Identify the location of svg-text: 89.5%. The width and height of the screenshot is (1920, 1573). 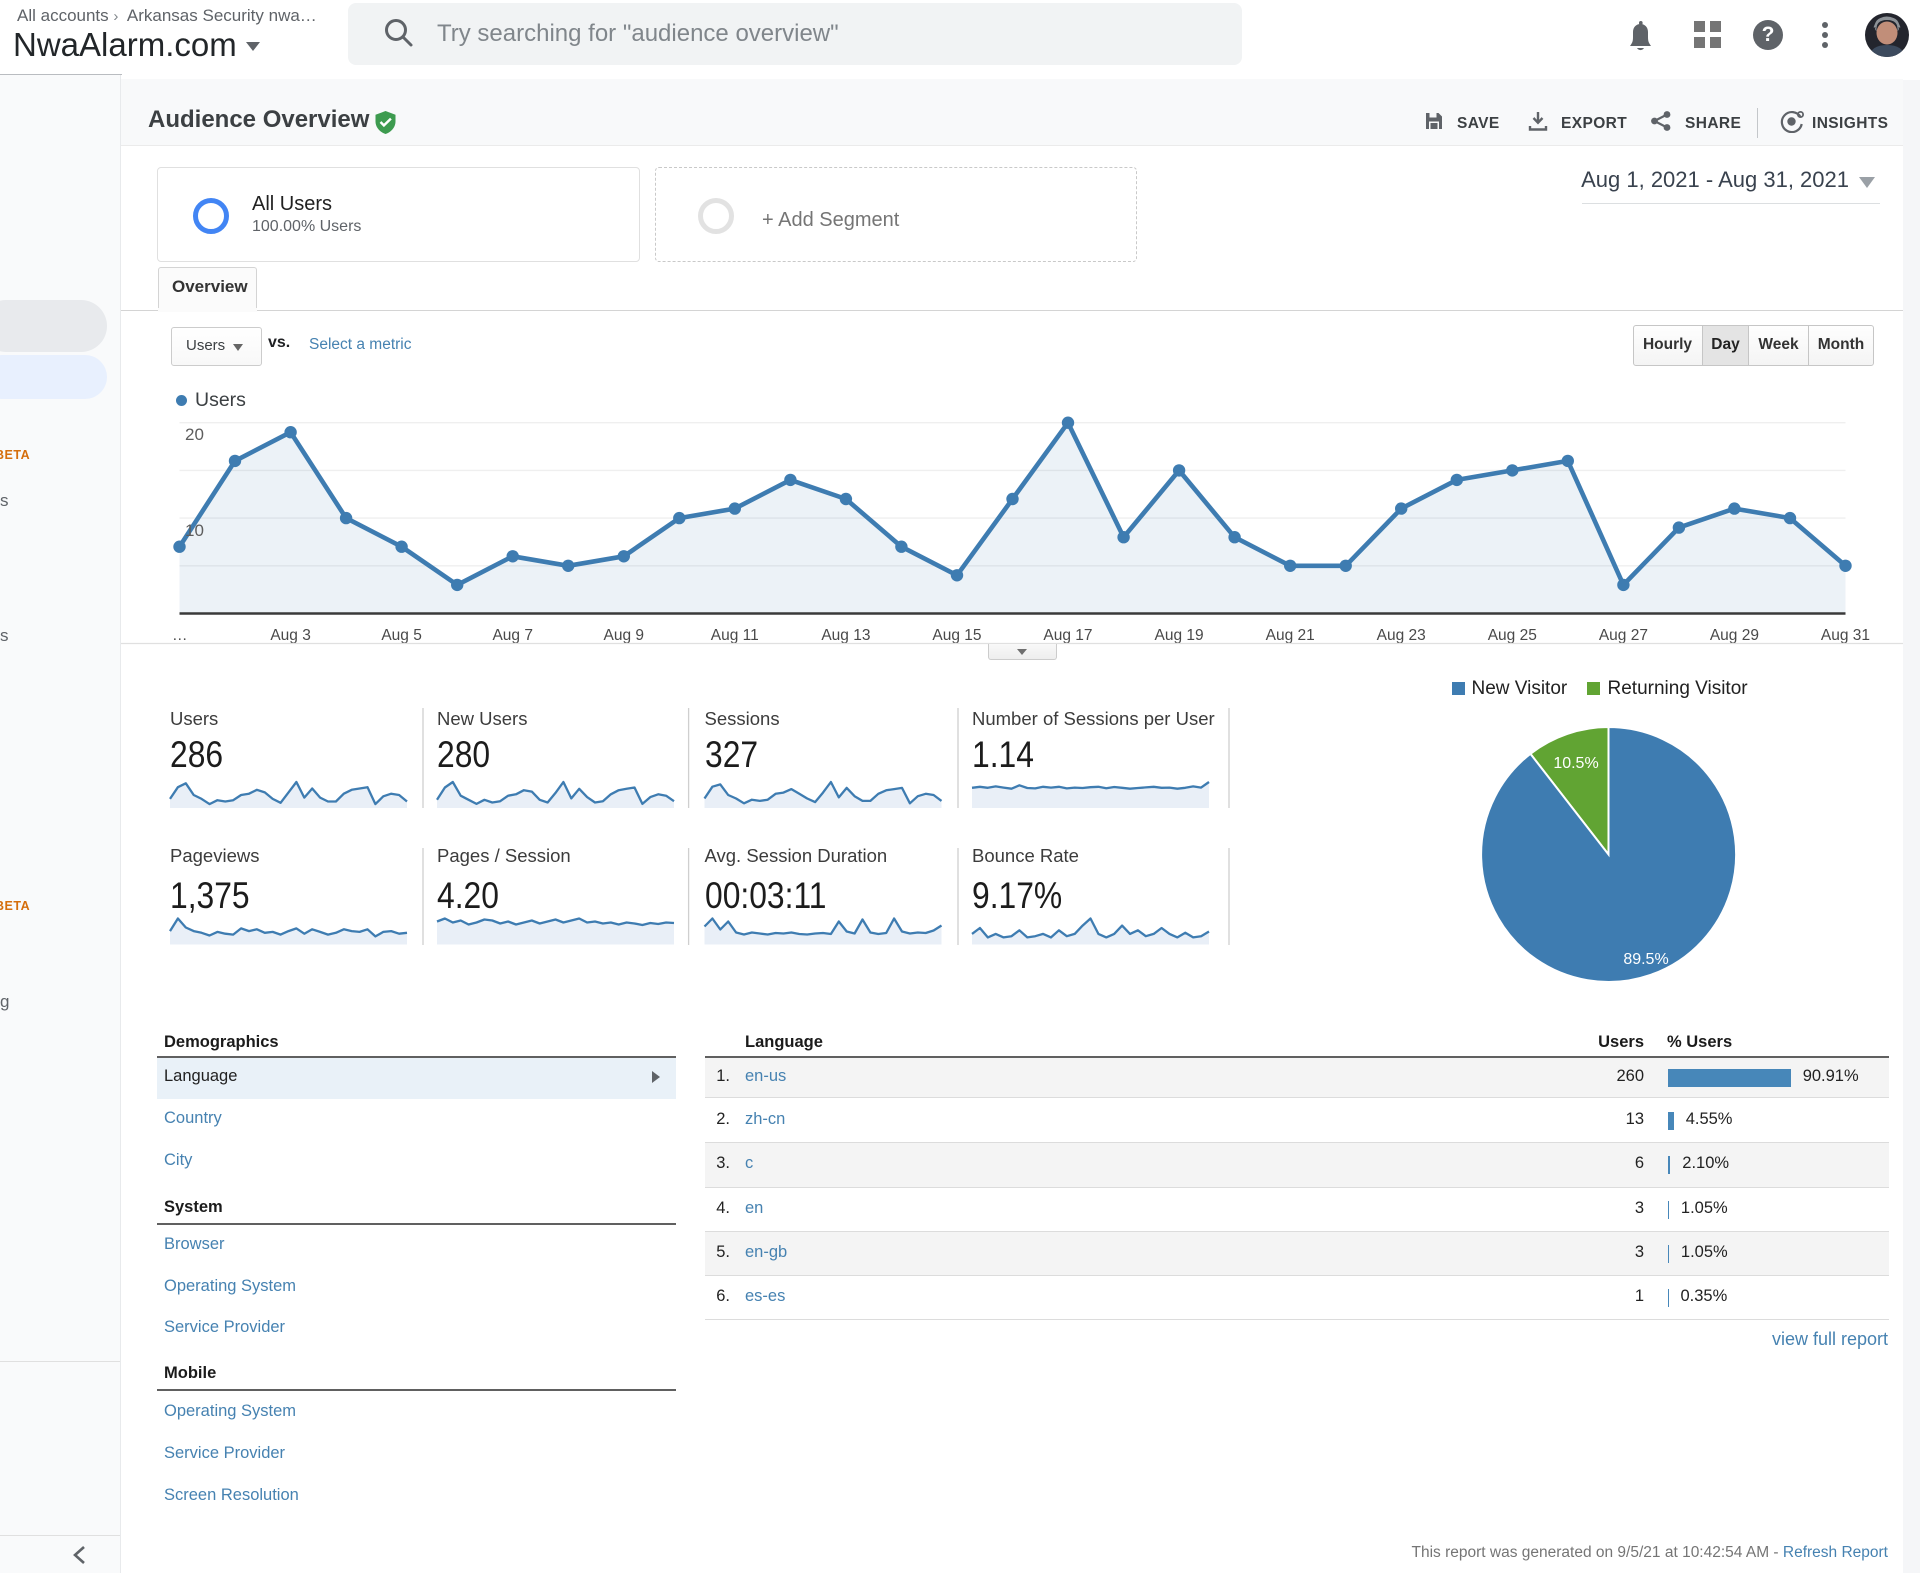
(1645, 959).